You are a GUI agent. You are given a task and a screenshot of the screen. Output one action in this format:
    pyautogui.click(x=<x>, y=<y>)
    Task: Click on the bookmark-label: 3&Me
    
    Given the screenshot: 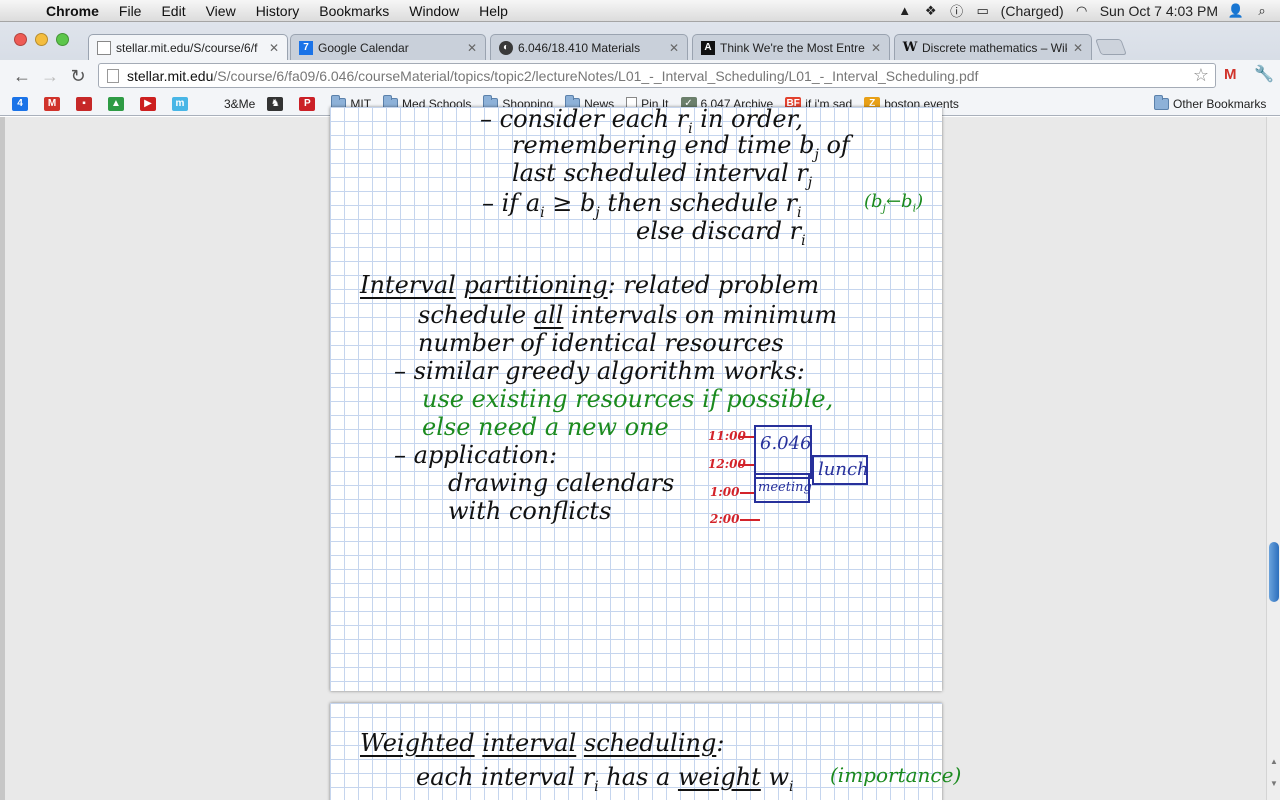 What is the action you would take?
    pyautogui.click(x=240, y=103)
    